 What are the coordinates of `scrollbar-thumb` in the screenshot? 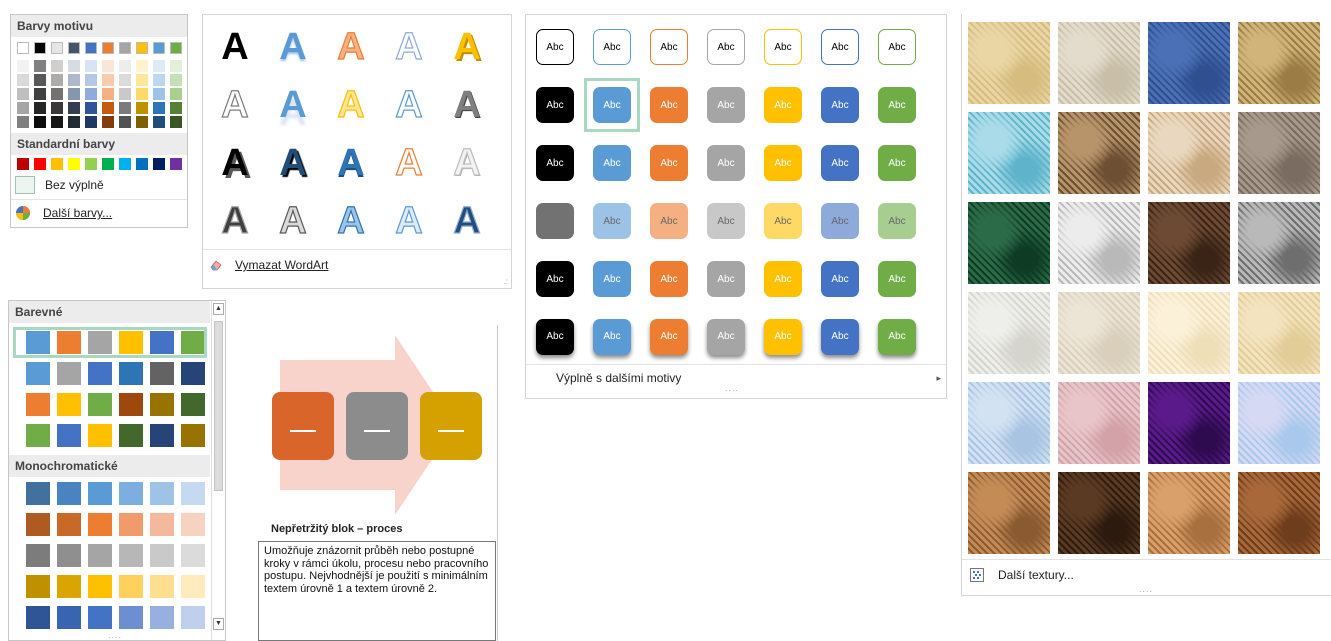 It's located at (218, 406).